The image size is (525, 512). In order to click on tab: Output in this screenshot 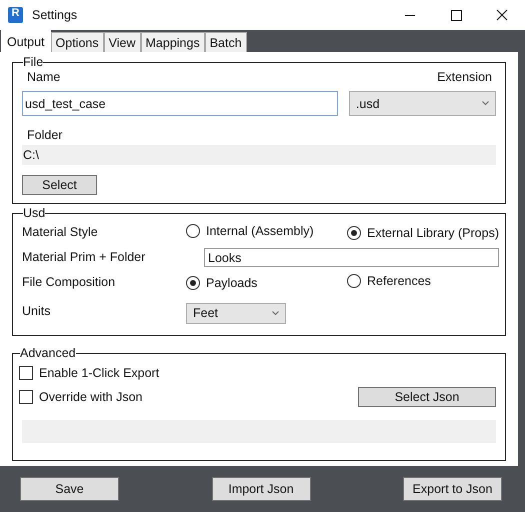, I will do `click(26, 41)`.